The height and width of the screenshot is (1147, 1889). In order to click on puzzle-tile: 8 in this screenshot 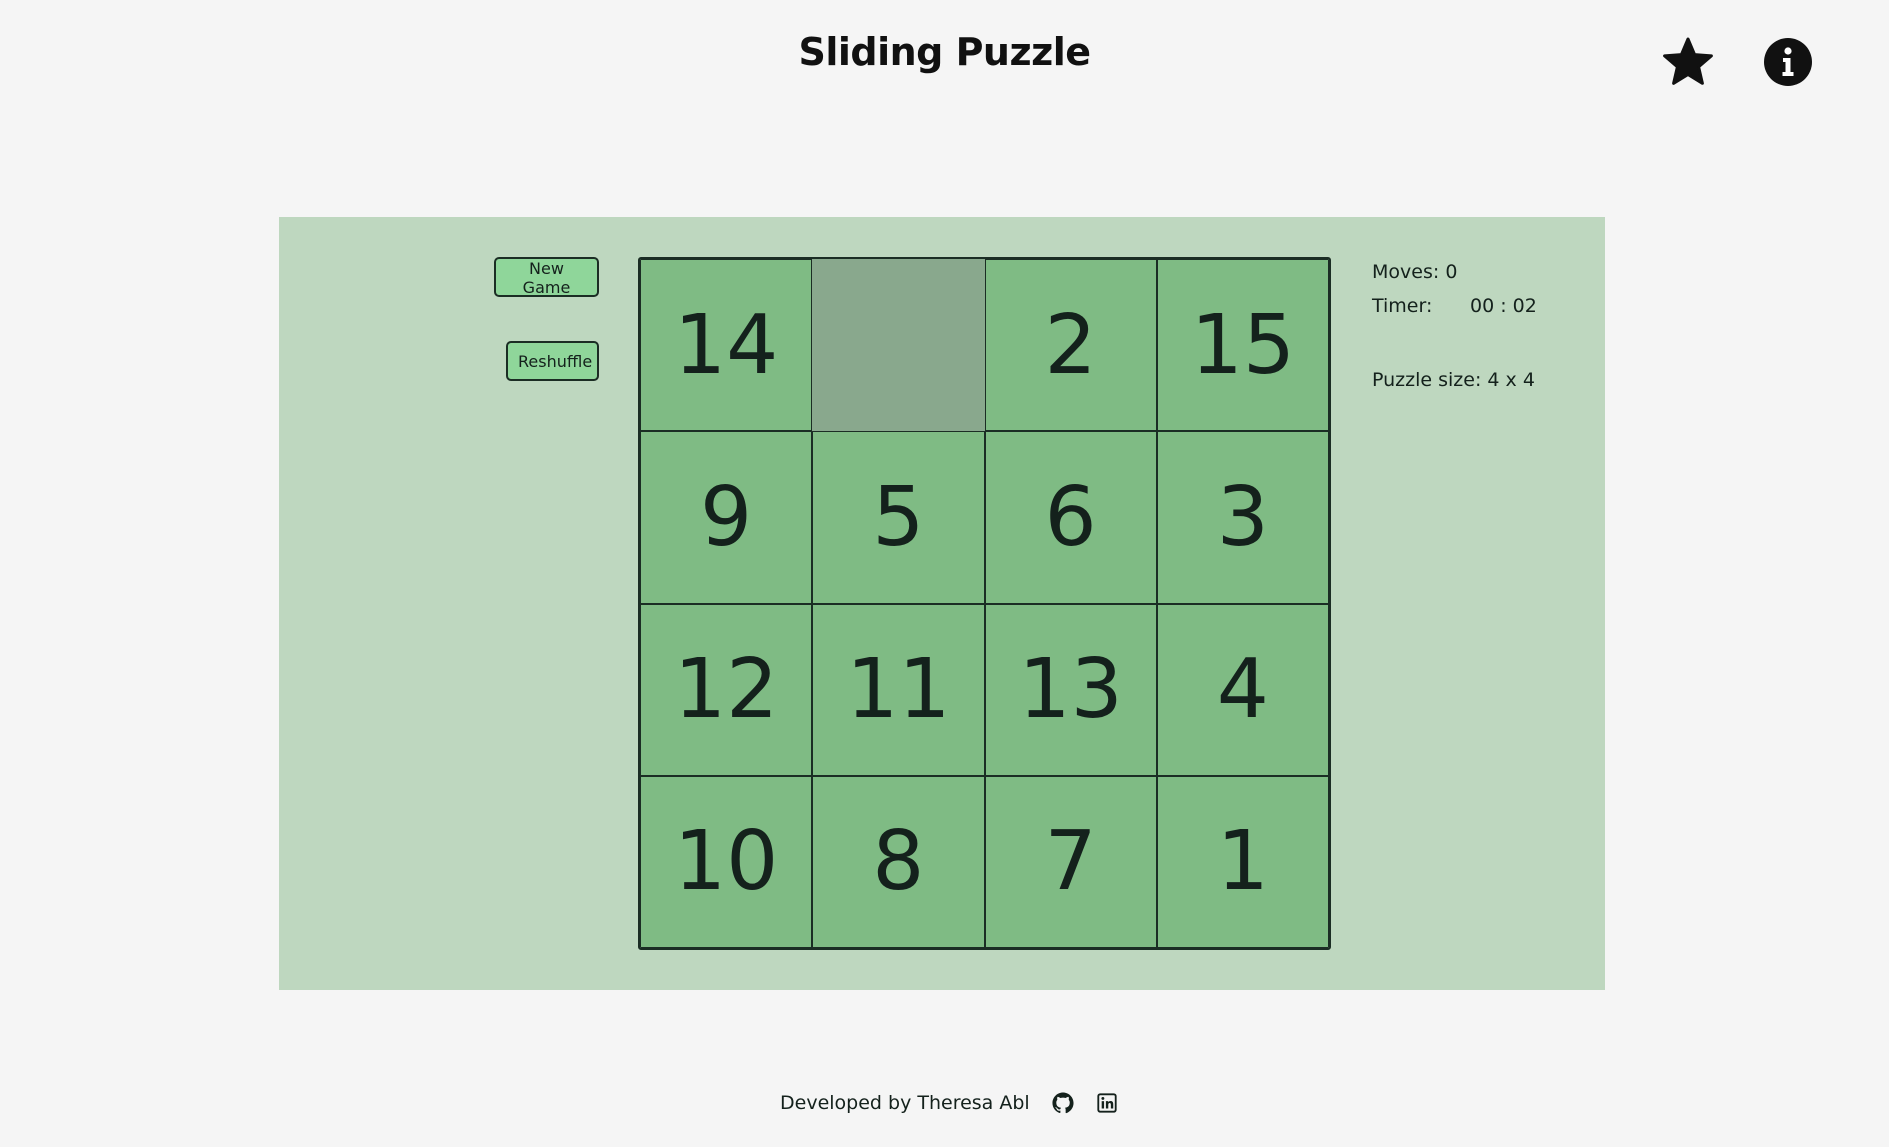, I will do `click(898, 861)`.